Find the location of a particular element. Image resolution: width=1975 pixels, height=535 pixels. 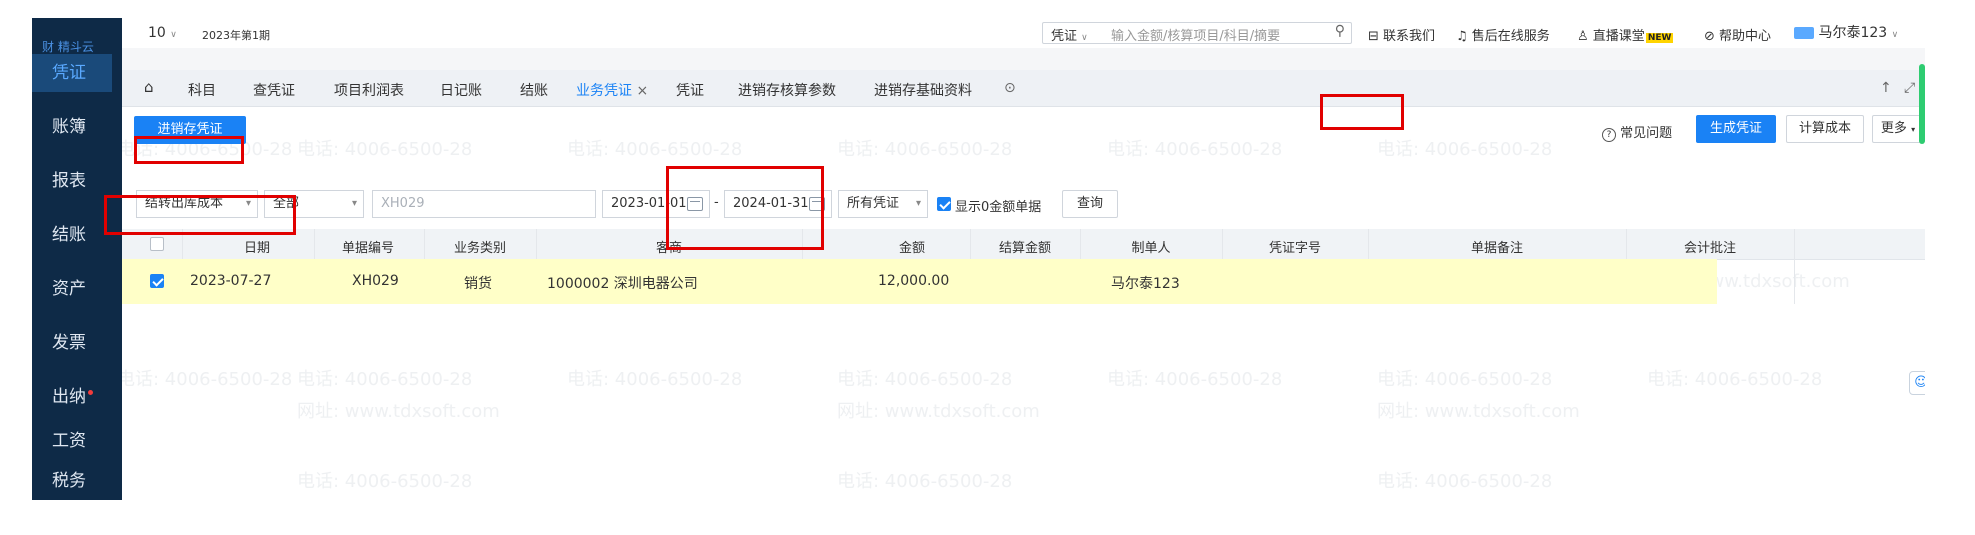

search-input: 输入金额/核算项目/科目/摘要 is located at coordinates (1195, 34).